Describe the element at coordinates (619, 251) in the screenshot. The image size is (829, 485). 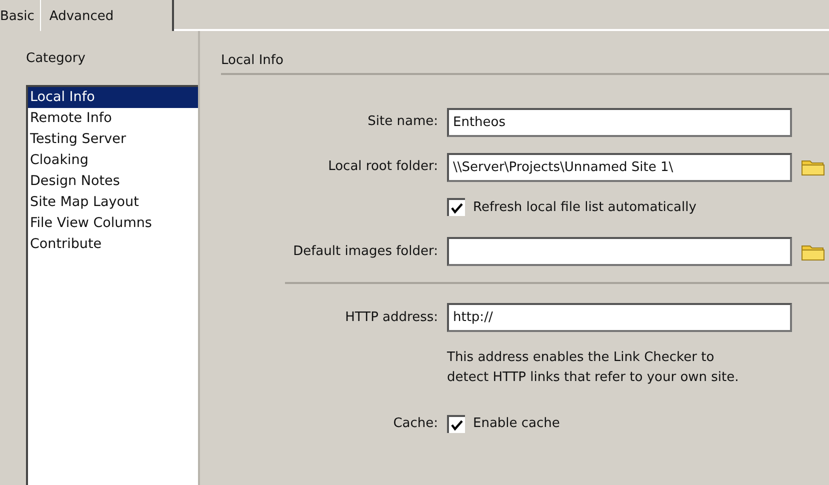
I see `path-field` at that location.